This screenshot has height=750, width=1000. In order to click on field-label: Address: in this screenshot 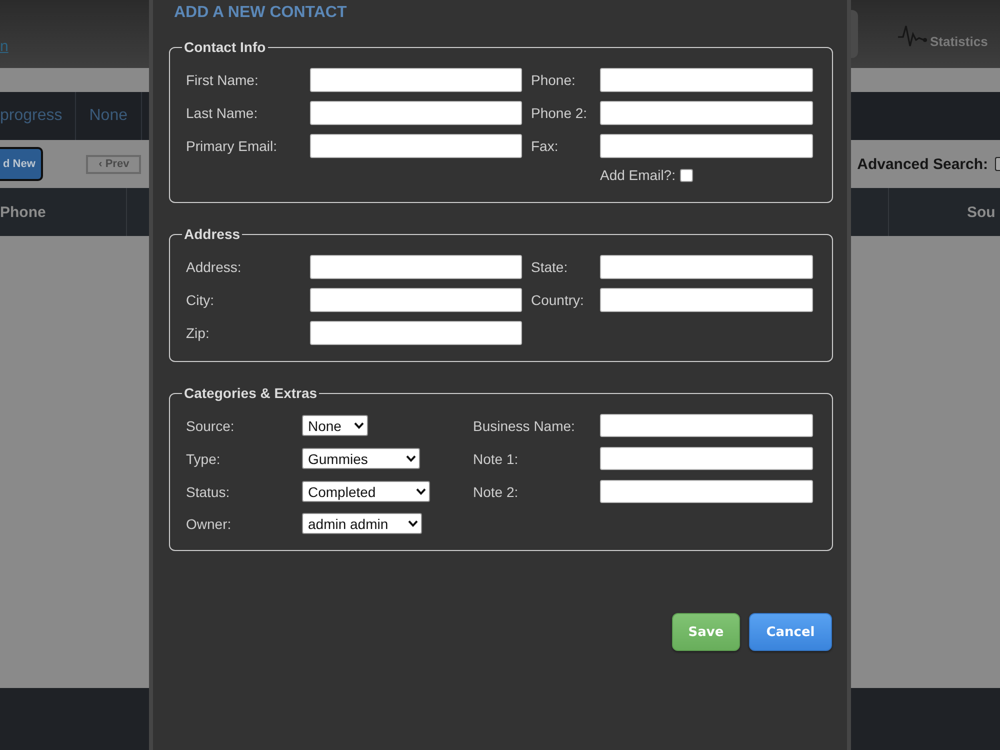, I will do `click(214, 267)`.